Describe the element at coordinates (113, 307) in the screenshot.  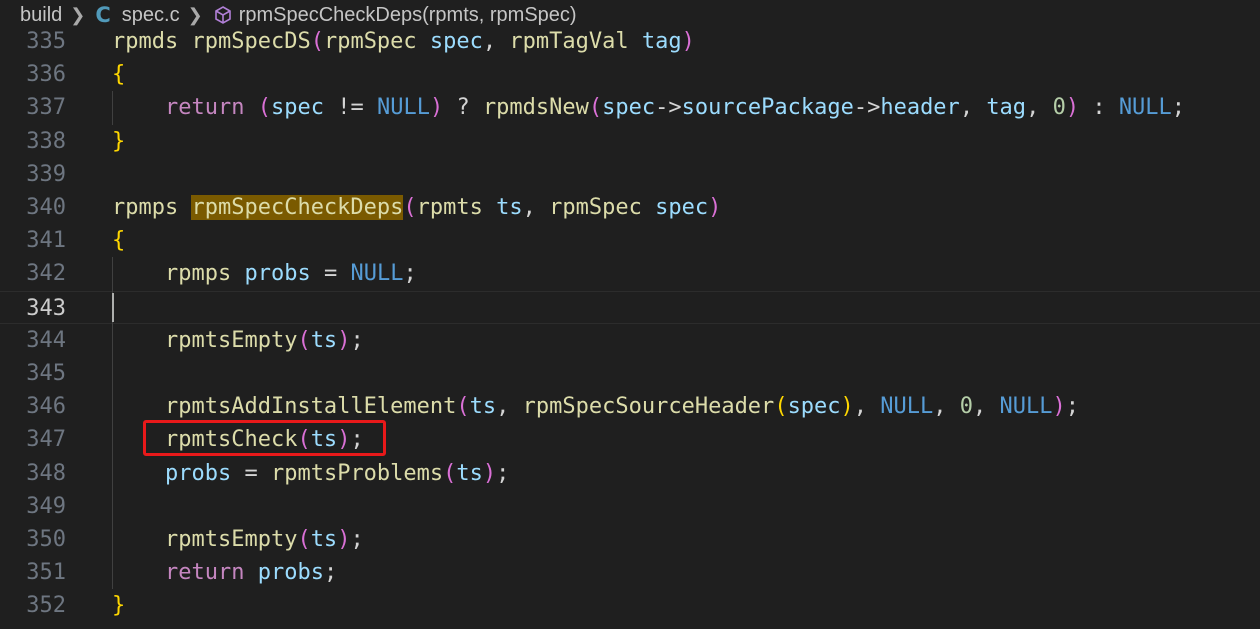
I see `text-cursor` at that location.